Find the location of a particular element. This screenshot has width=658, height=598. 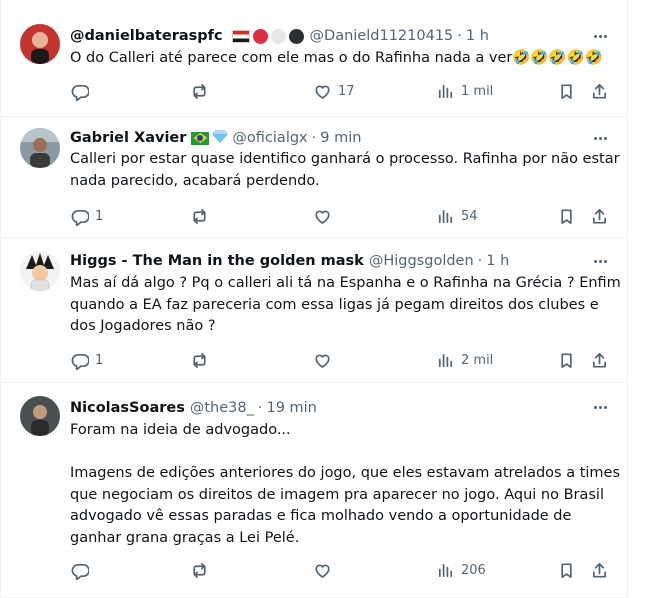

action-bar: 1 2 mil is located at coordinates (314, 360).